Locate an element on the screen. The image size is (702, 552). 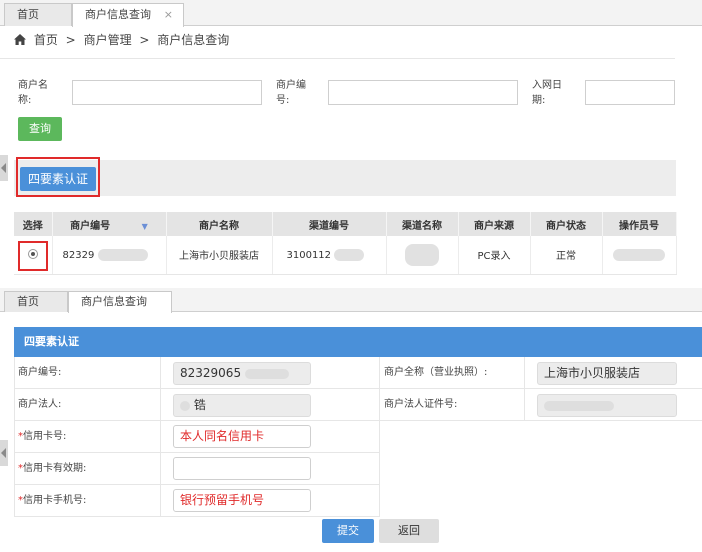
breadcrumb-home: 首页 is located at coordinates (46, 40).